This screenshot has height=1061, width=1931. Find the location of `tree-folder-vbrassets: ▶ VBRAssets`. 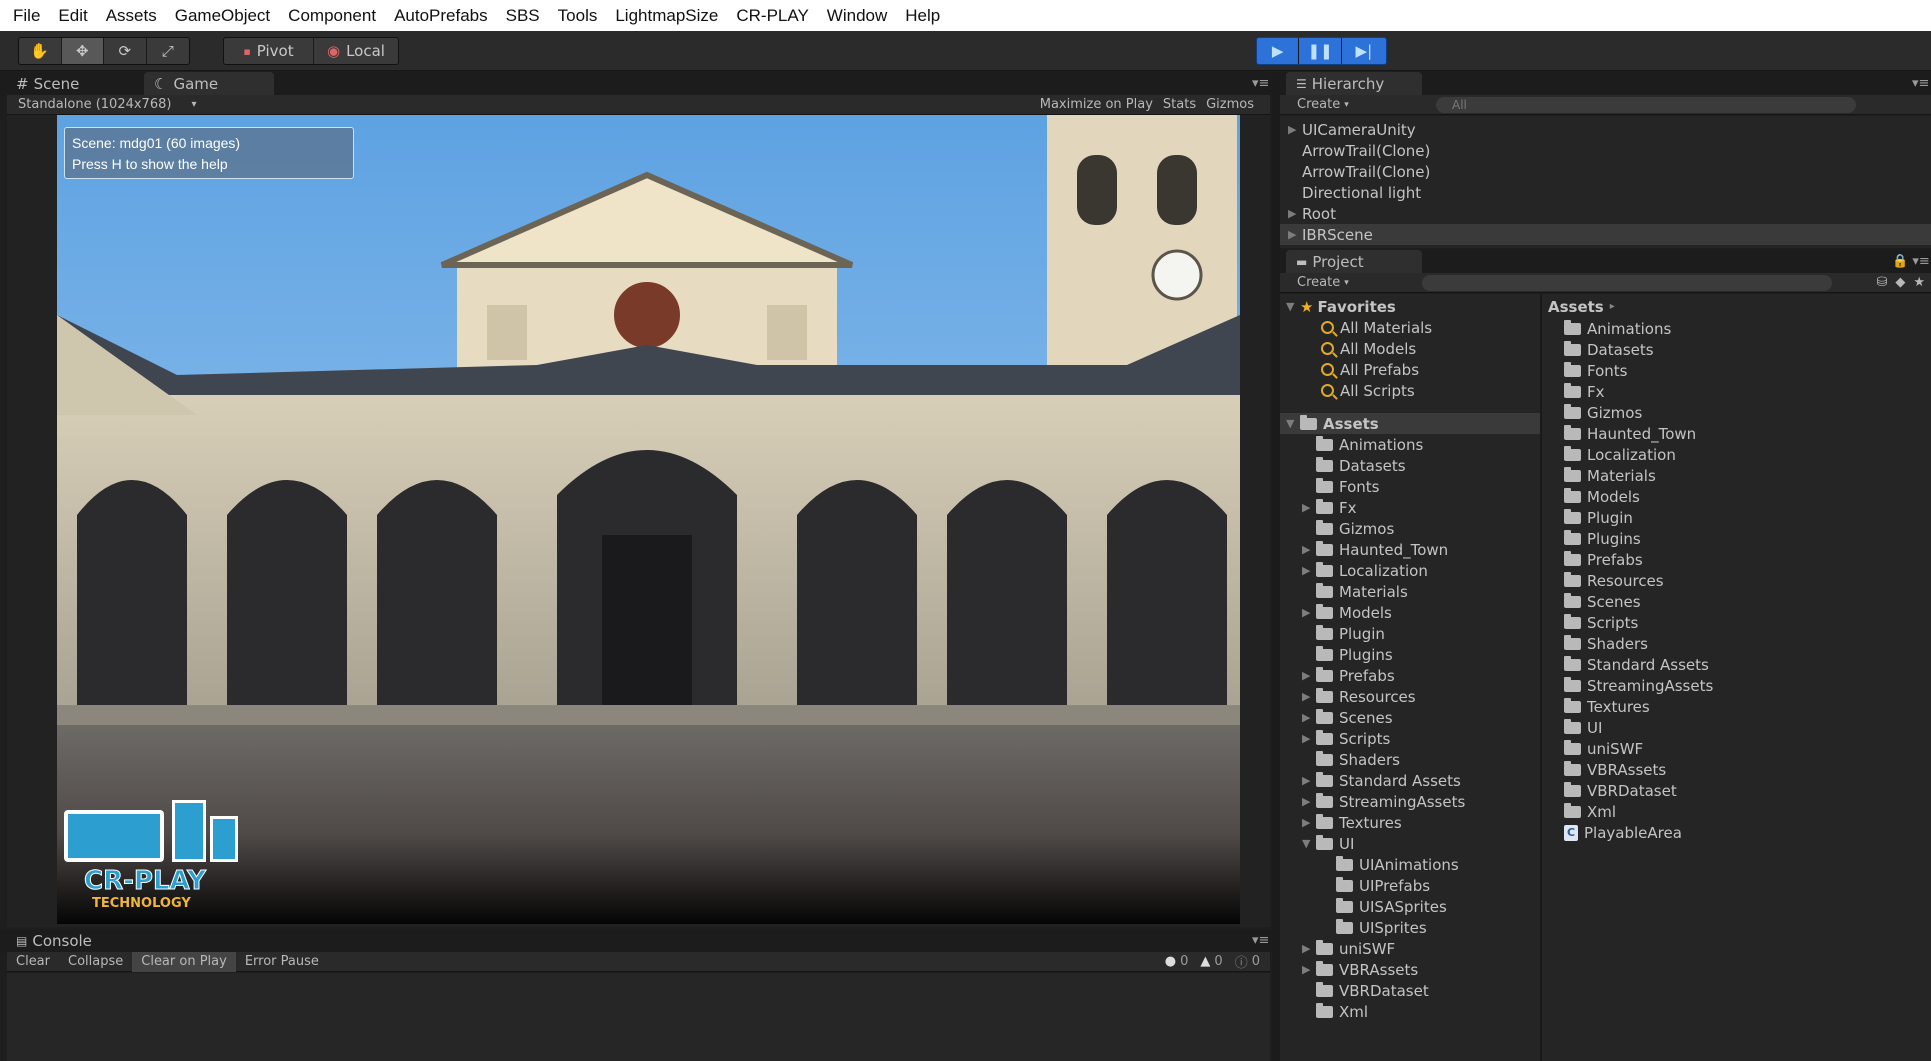

tree-folder-vbrassets: ▶ VBRAssets is located at coordinates (1410, 969).